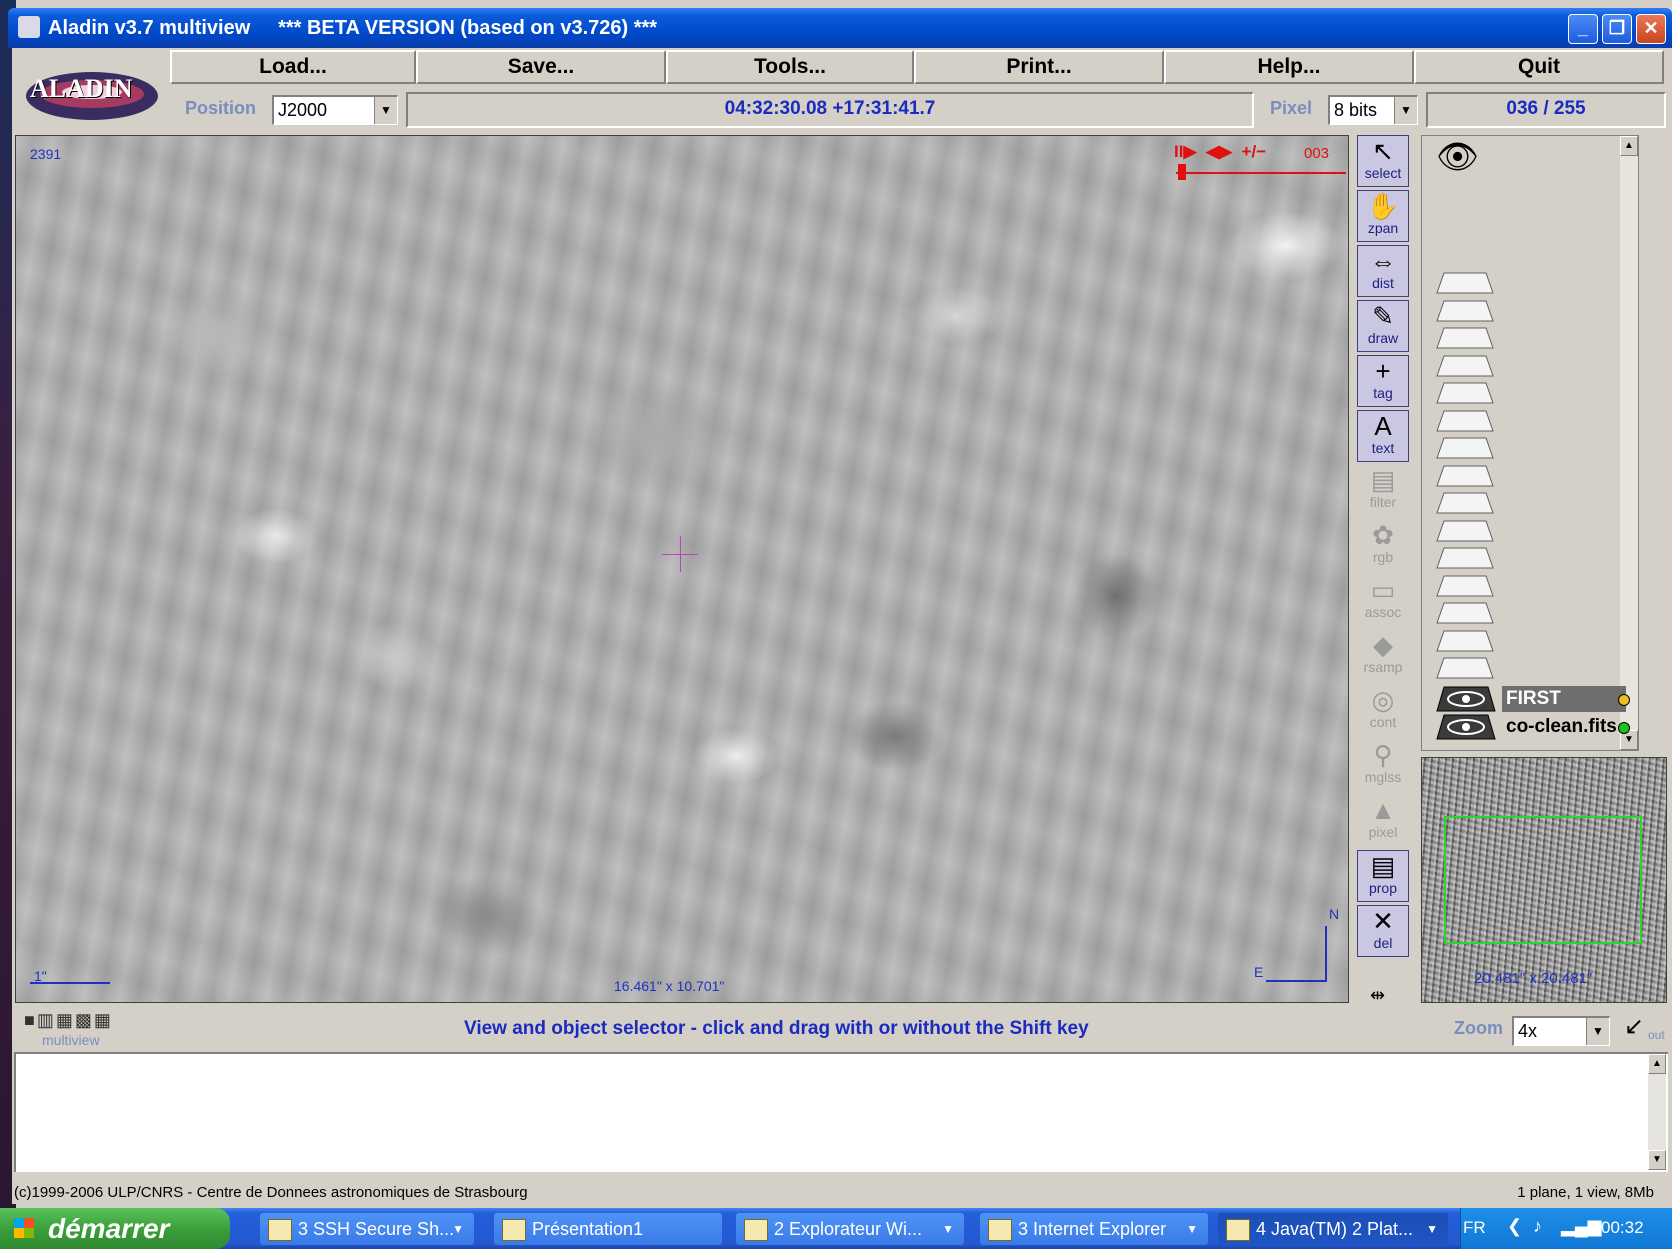  What do you see at coordinates (1466, 699) in the screenshot?
I see `image-plane-icon` at bounding box center [1466, 699].